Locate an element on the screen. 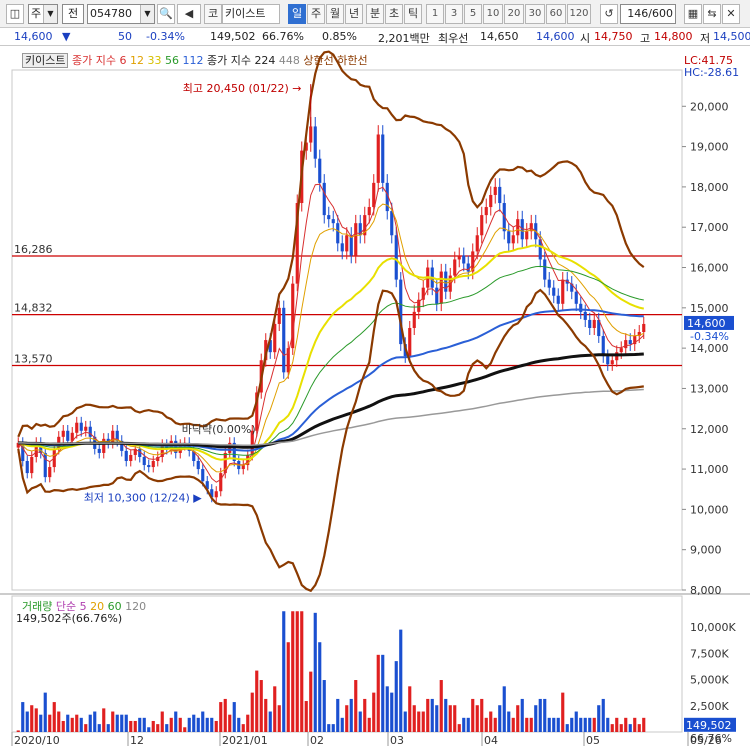 Image resolution: width=750 pixels, height=750 pixels. legend-item: 120 is located at coordinates (134, 606).